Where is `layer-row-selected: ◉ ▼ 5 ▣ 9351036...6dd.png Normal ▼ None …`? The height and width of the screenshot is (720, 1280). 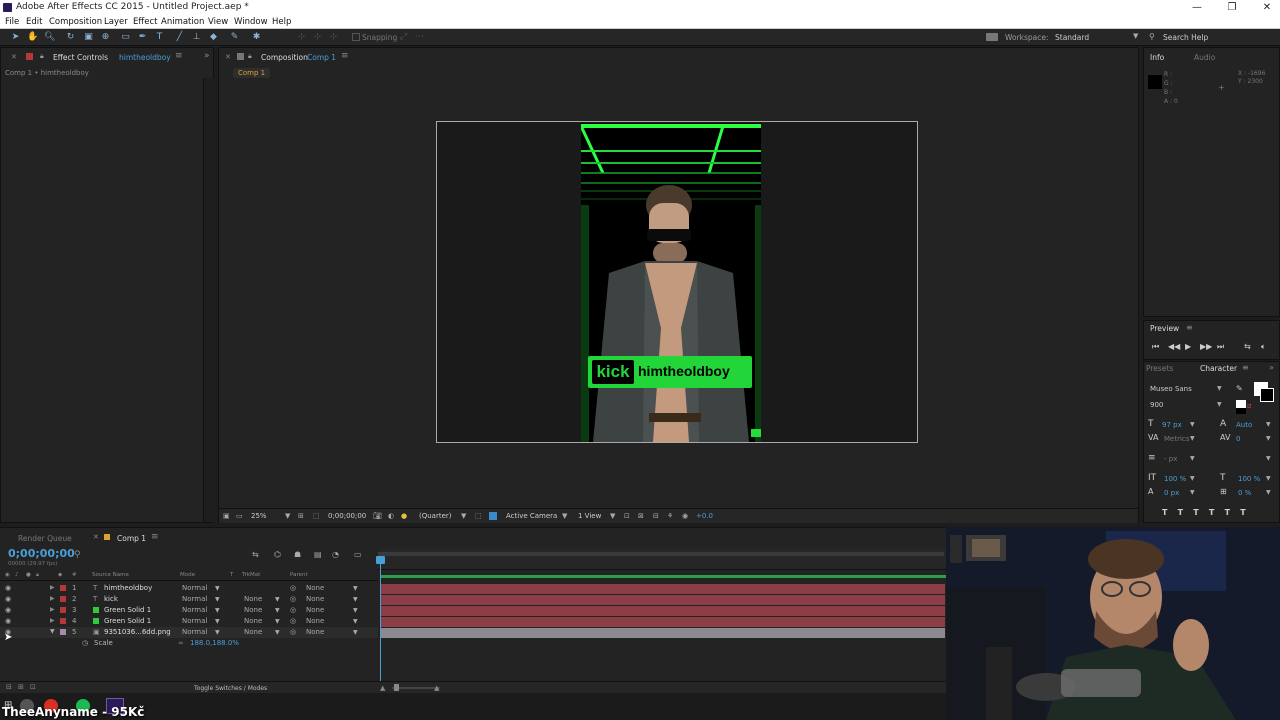
layer-row-selected: ◉ ▼ 5 ▣ 9351036...6dd.png Normal ▼ None … is located at coordinates (189, 632).